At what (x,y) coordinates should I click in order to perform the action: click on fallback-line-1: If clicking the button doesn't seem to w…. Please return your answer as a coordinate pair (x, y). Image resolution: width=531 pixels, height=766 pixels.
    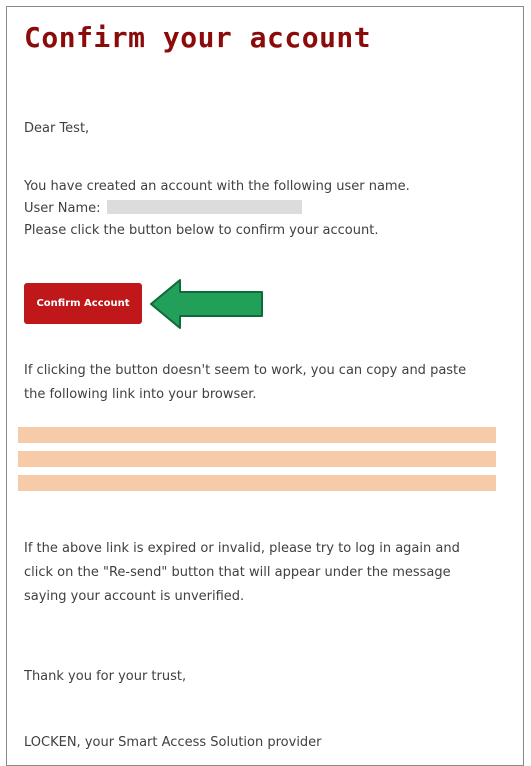
    Looking at the image, I should click on (245, 370).